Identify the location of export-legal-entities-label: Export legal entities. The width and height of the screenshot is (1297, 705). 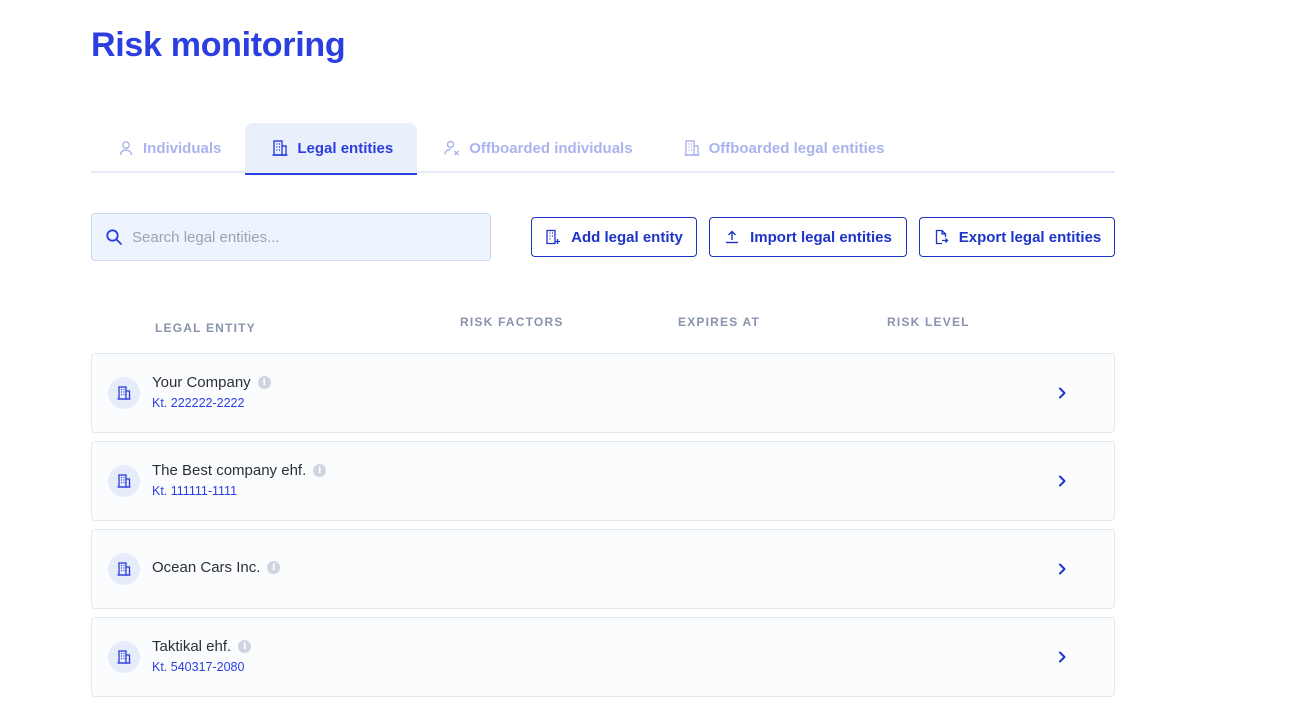
(1030, 237).